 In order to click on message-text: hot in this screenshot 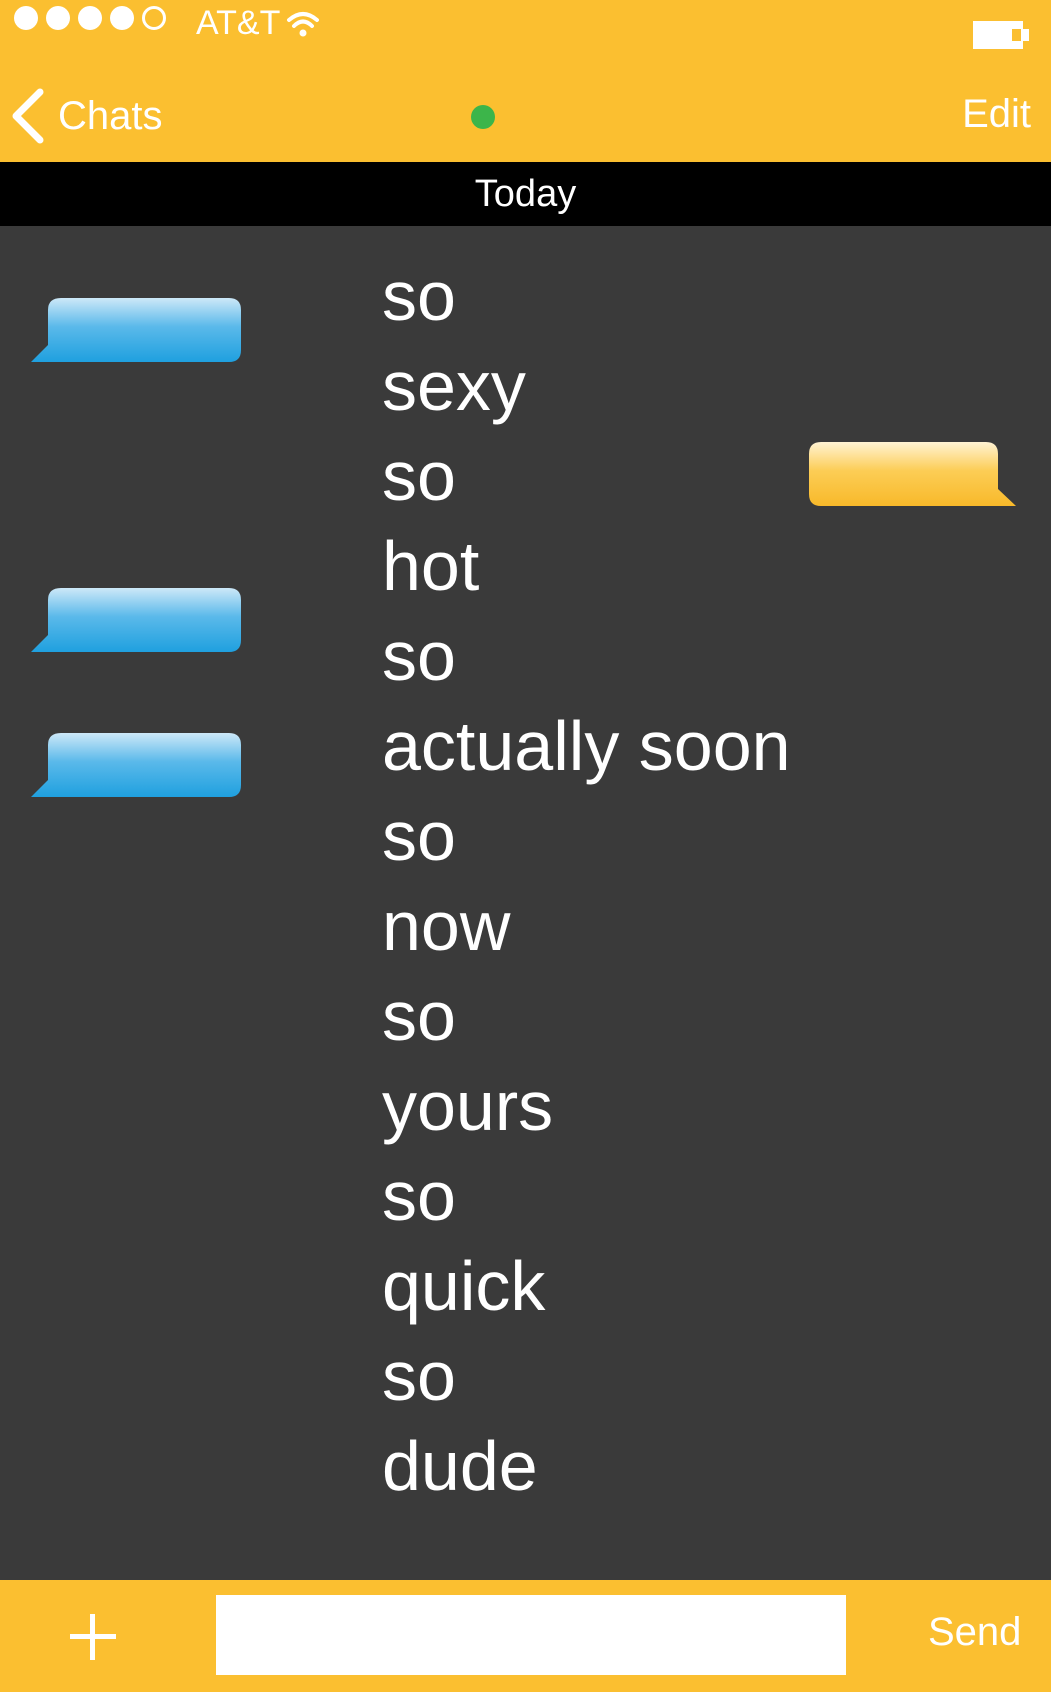, I will do `click(431, 566)`.